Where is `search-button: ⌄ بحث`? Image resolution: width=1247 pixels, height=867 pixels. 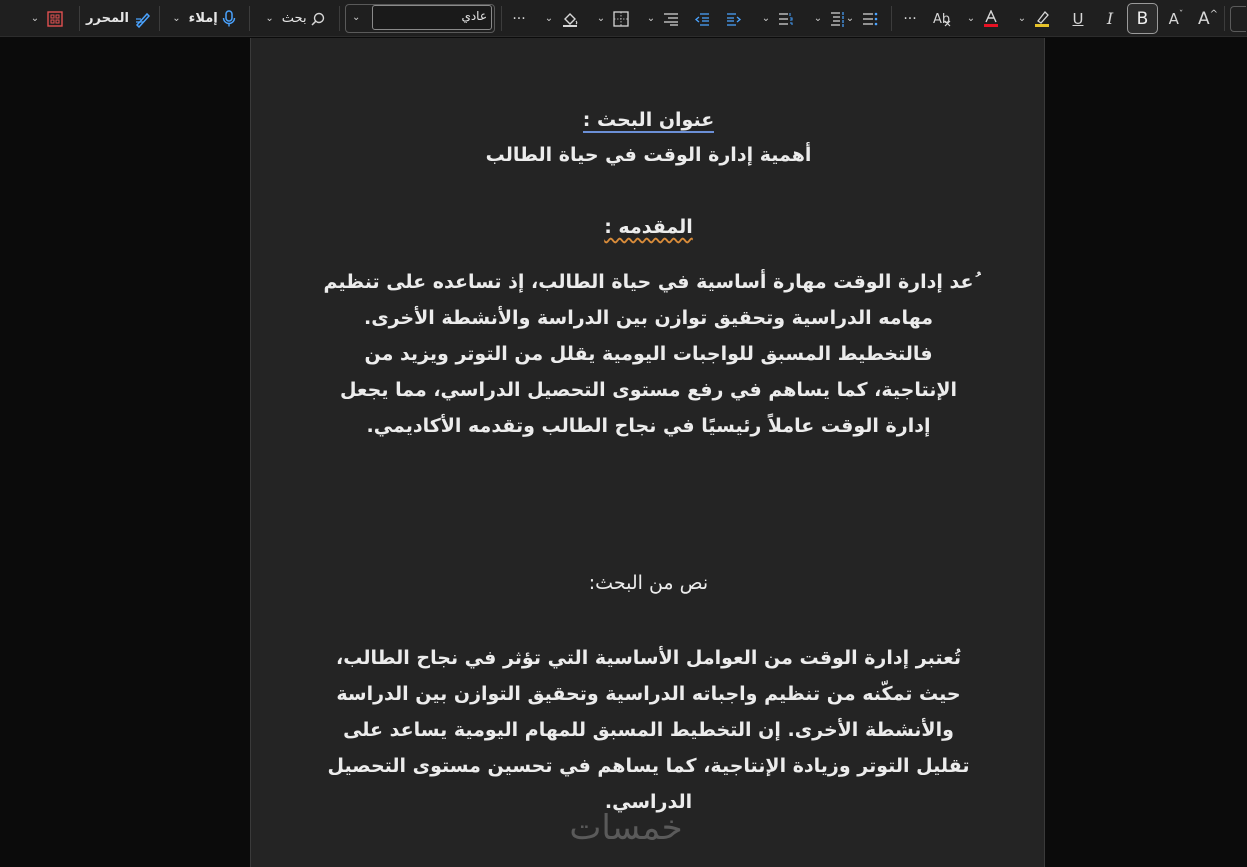
search-button: ⌄ بحث is located at coordinates (295, 18).